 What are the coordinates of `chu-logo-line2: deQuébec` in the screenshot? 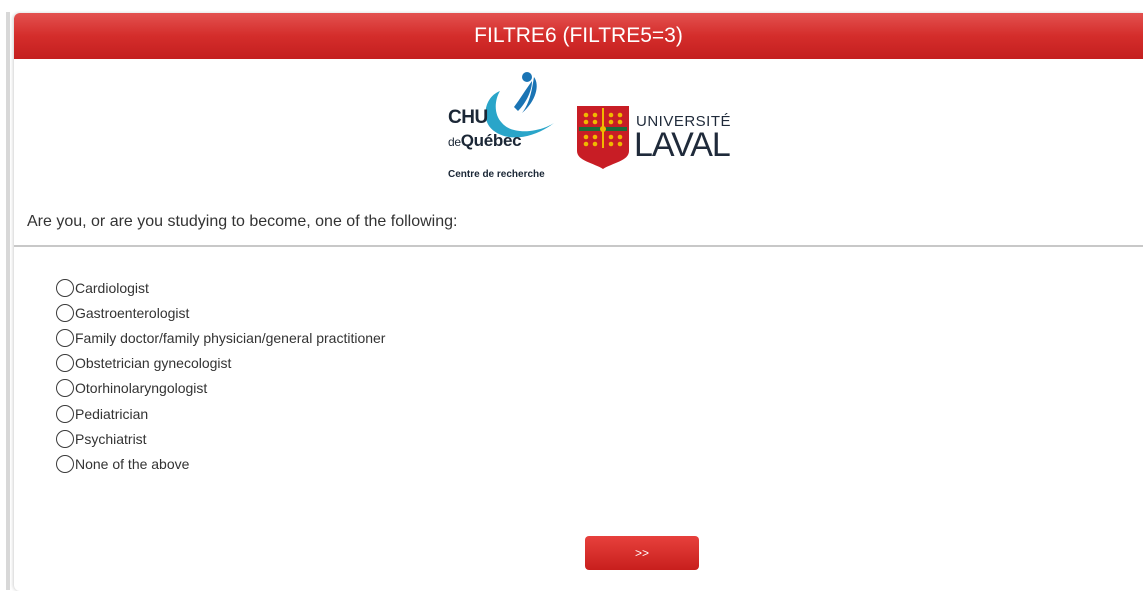 It's located at (485, 141).